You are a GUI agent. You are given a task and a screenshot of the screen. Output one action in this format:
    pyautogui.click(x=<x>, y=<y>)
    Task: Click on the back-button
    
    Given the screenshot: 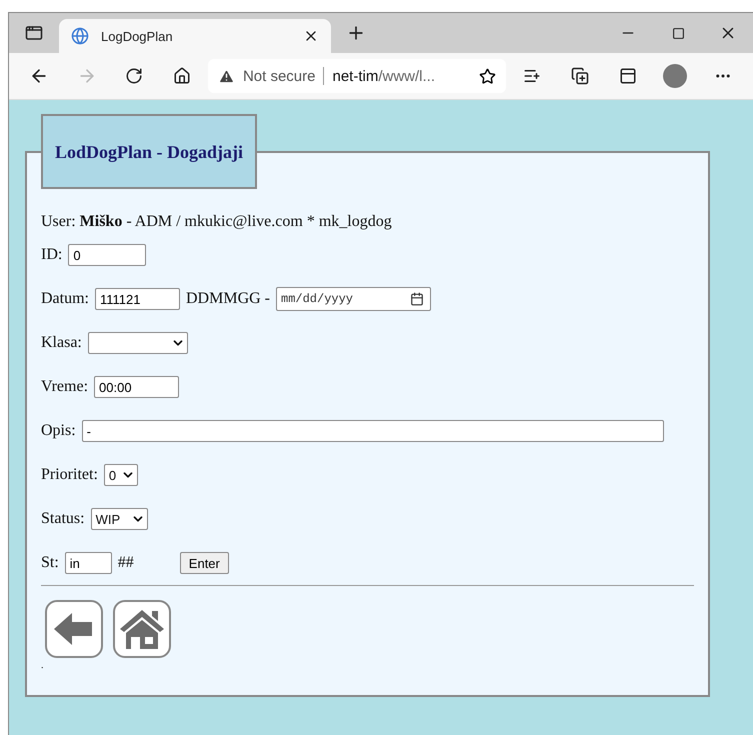 What is the action you would take?
    pyautogui.click(x=74, y=629)
    